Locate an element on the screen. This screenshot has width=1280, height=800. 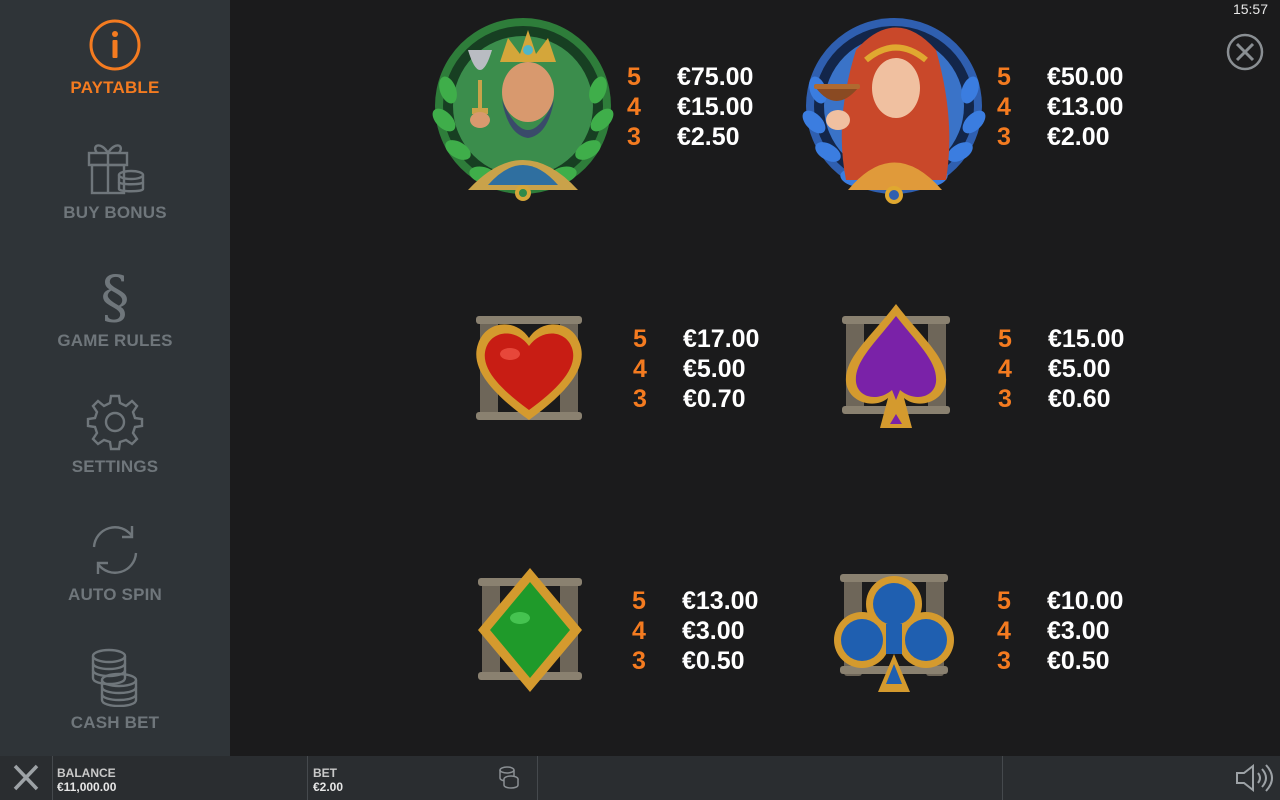
sidebar-item-label: BUY BONUS is located at coordinates (115, 212).